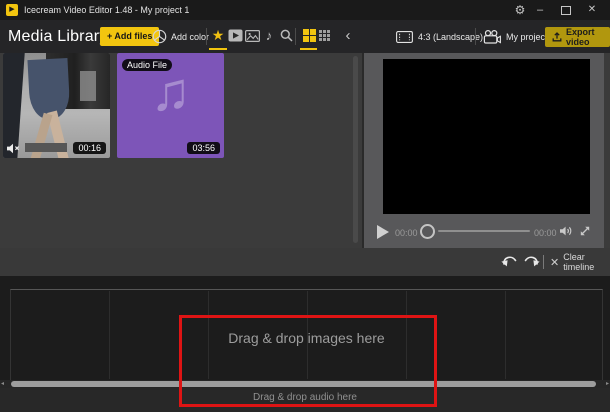  What do you see at coordinates (517, 36) in the screenshot?
I see `my-projects-button: My projects` at bounding box center [517, 36].